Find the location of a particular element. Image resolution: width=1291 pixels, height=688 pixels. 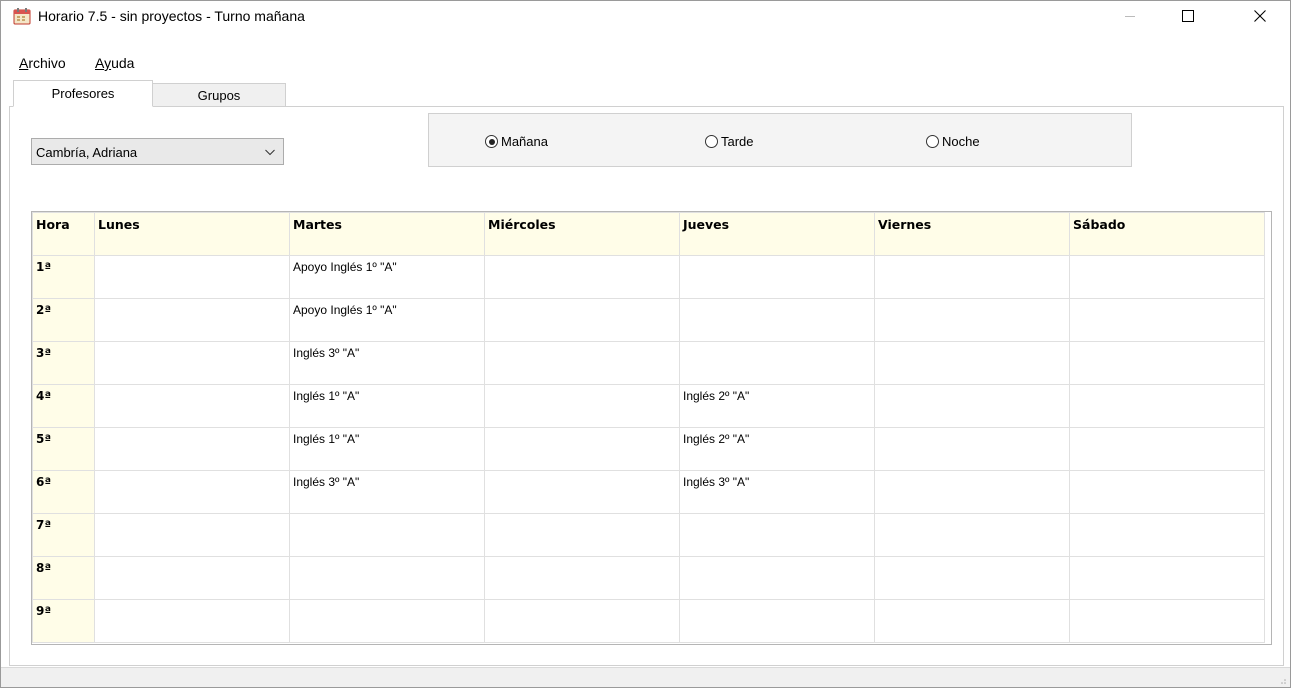

tab-profesores-label: Profesores is located at coordinates (83, 93).